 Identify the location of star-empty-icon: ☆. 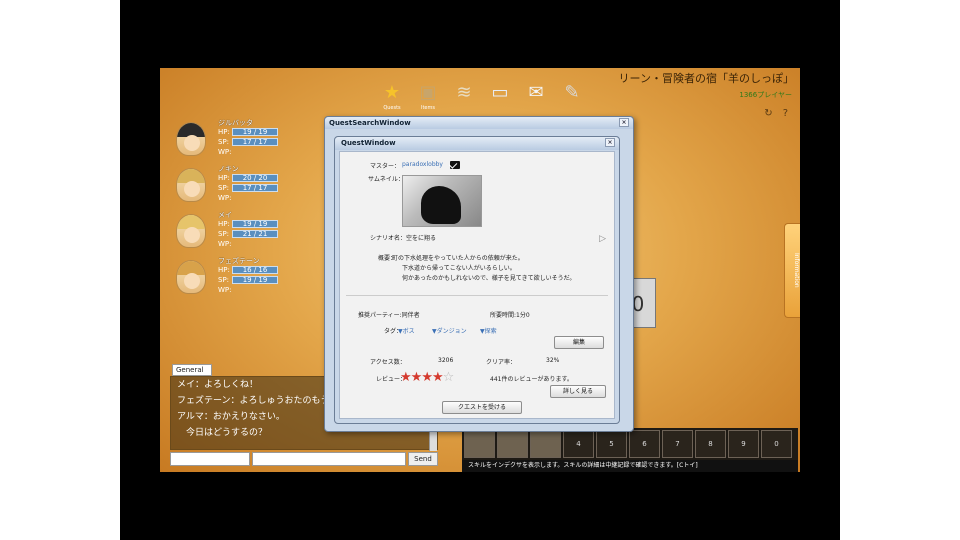
(448, 377).